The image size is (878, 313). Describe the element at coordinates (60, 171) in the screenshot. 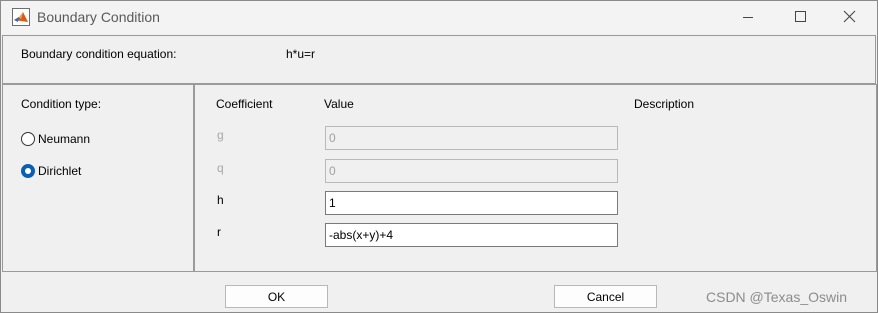

I see `dirichlet-label: Dirichlet` at that location.